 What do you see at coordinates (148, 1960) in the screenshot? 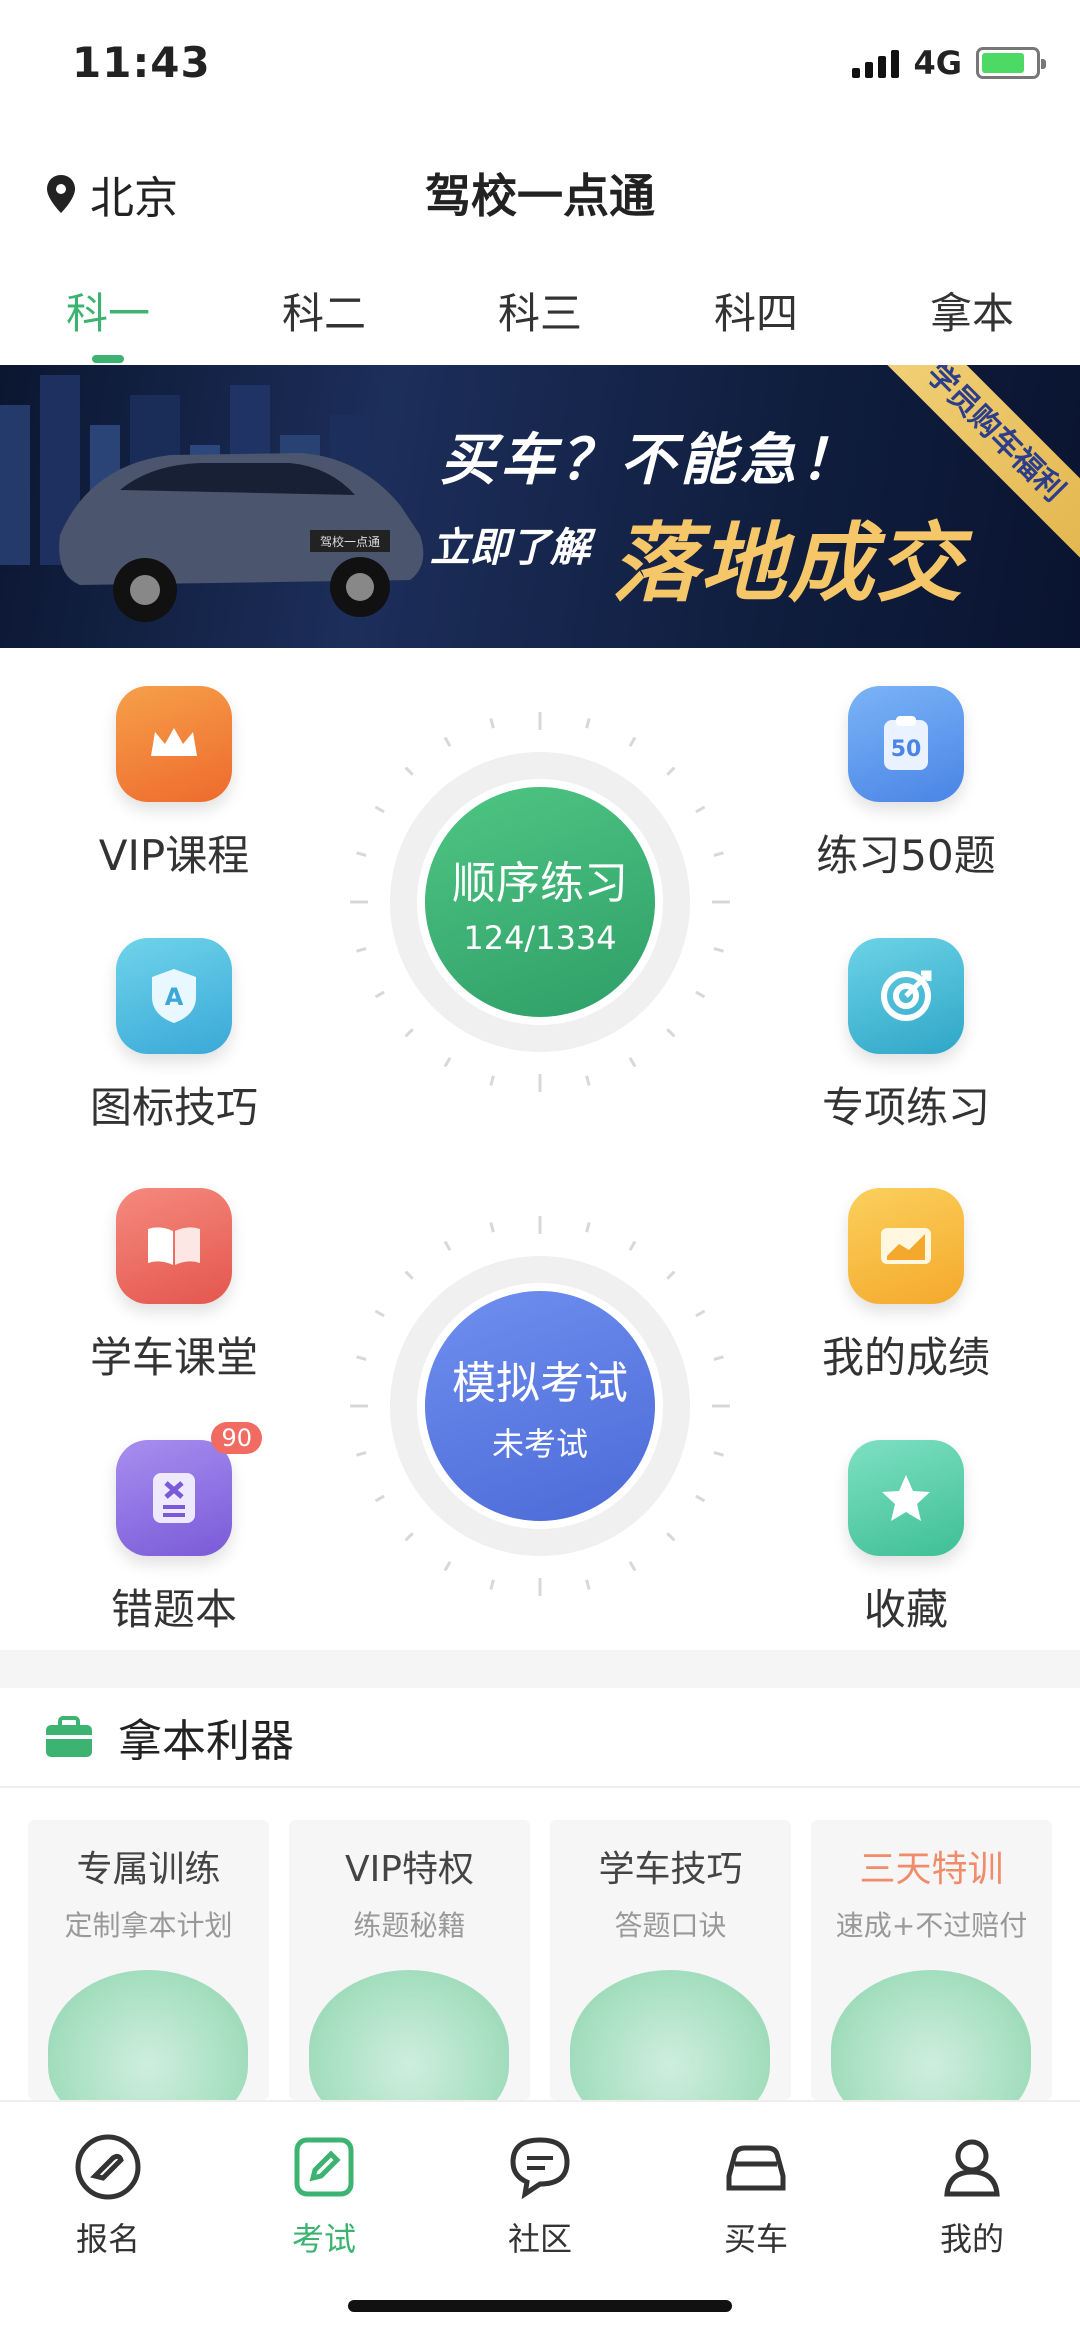
I see `tool-card-exclusive-training: 专属训练 定制拿本计划` at bounding box center [148, 1960].